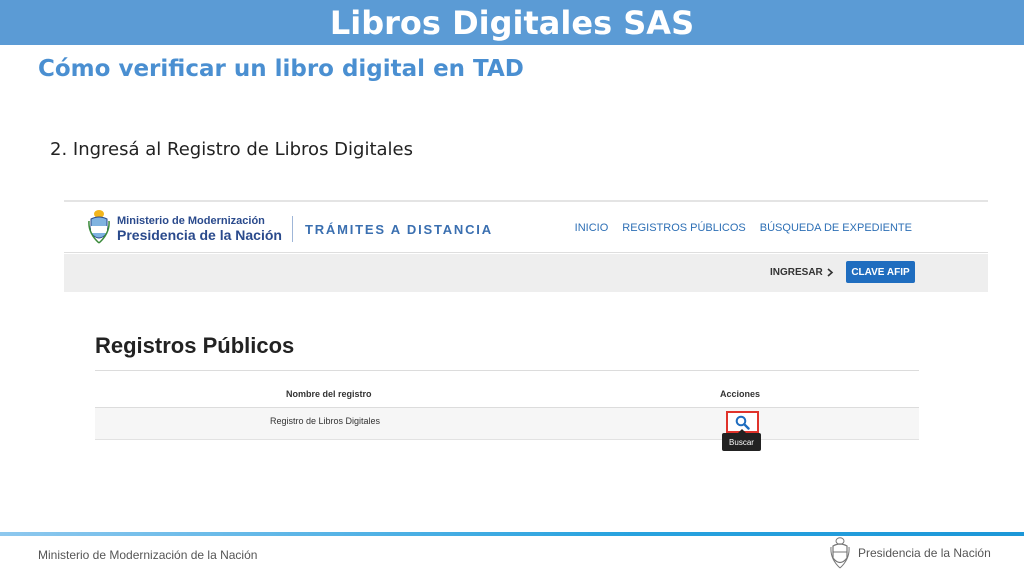  I want to click on table-row: Registro de Libros Digitales, so click(507, 423).